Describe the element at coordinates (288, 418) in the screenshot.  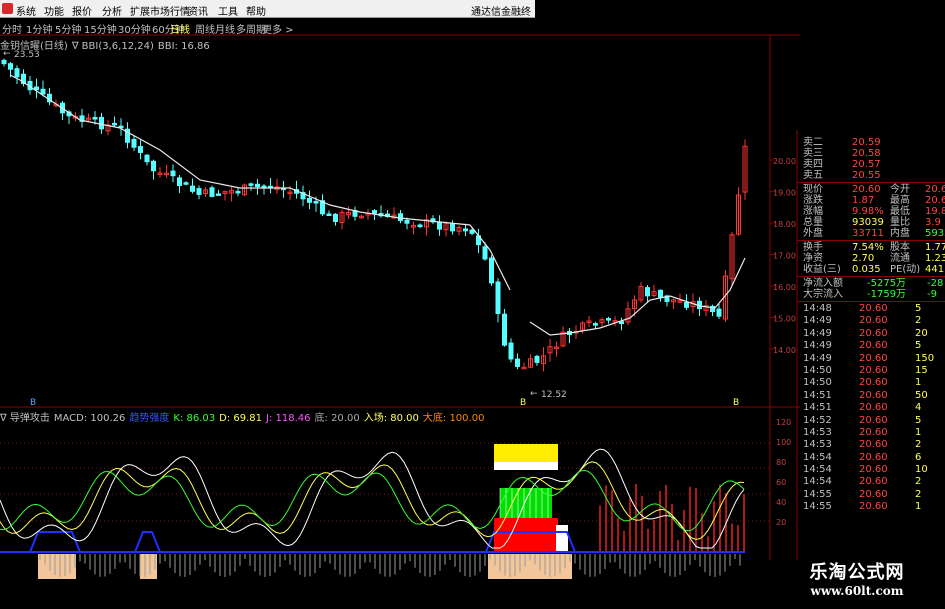
I see `j-value: J: 118.46` at that location.